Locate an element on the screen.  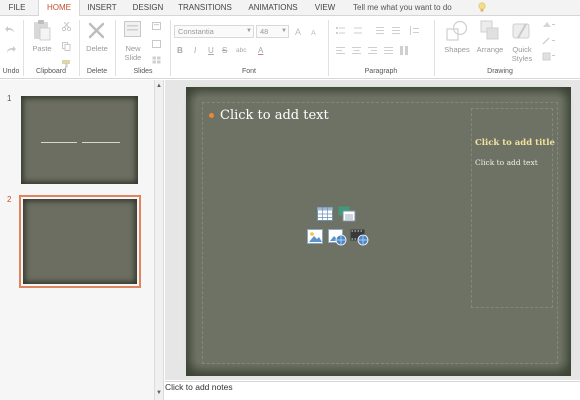
thumbnail-number: 1 is located at coordinates (9, 98).